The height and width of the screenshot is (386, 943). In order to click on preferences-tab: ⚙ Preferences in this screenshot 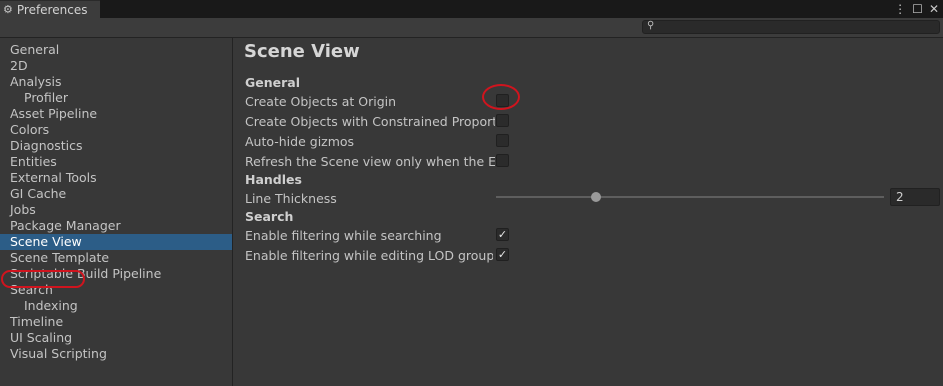, I will do `click(50, 9)`.